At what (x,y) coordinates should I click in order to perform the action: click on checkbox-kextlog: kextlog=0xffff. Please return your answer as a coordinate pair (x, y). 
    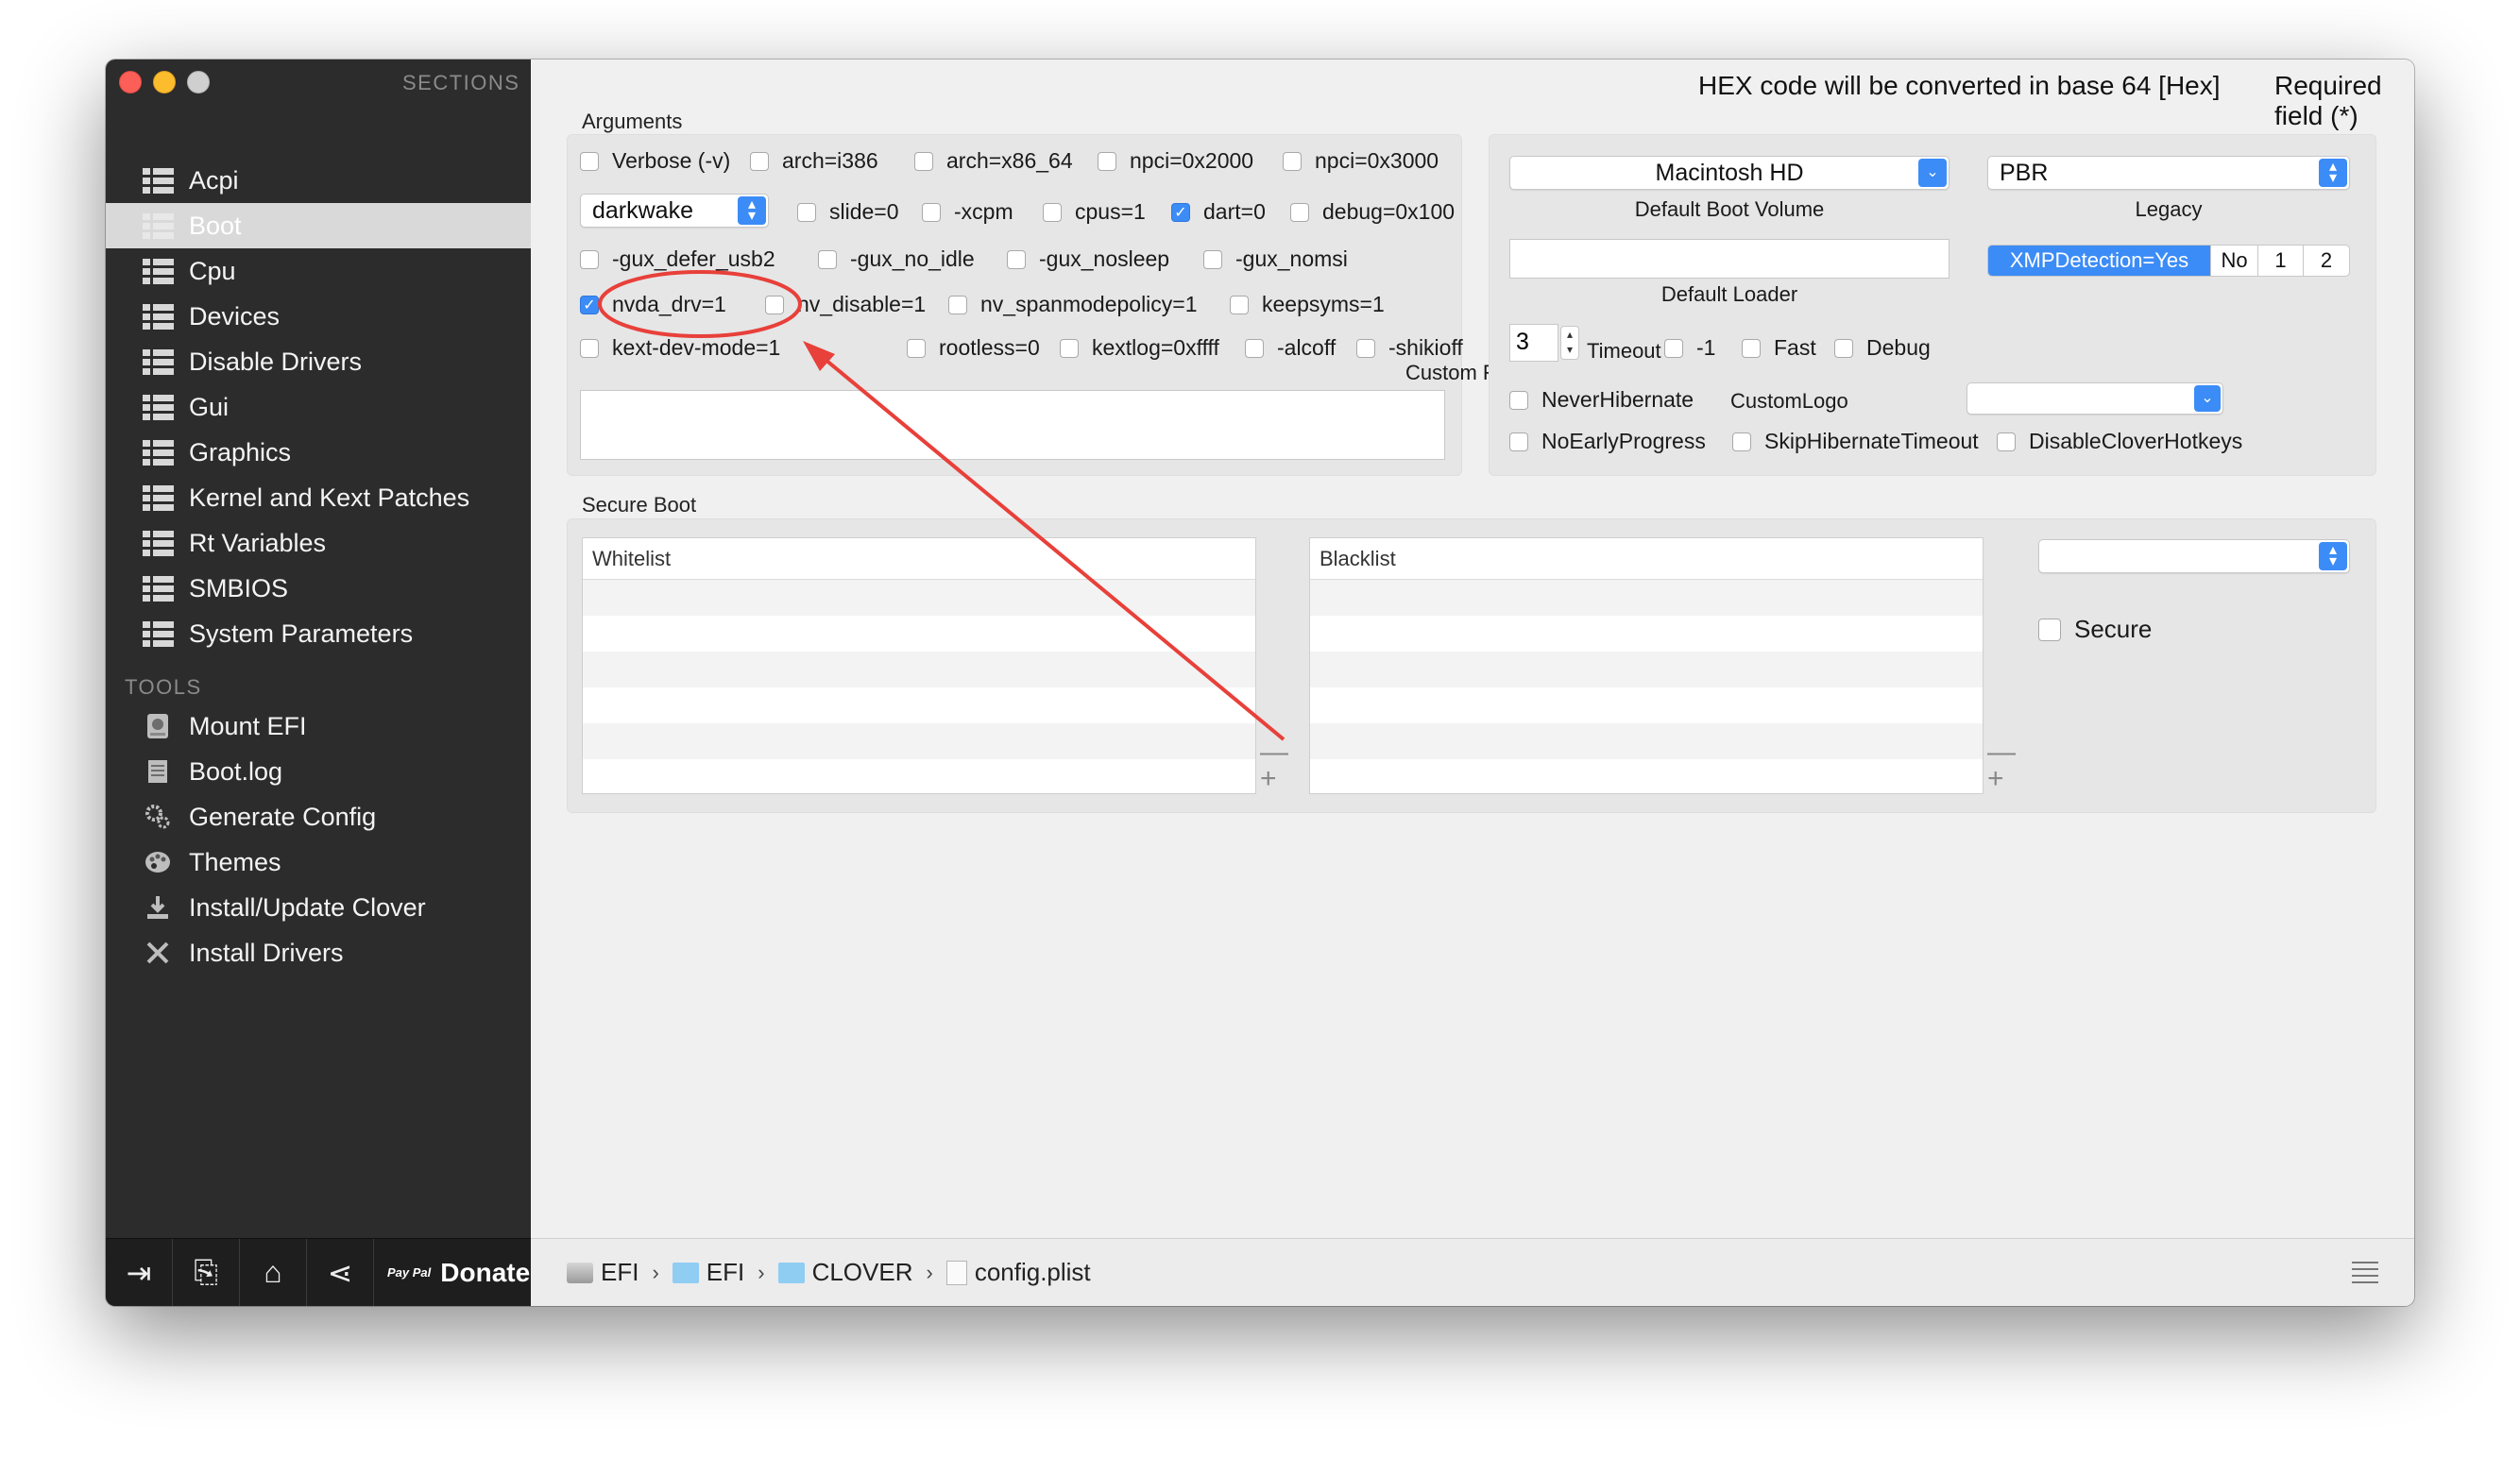
    Looking at the image, I should click on (1139, 348).